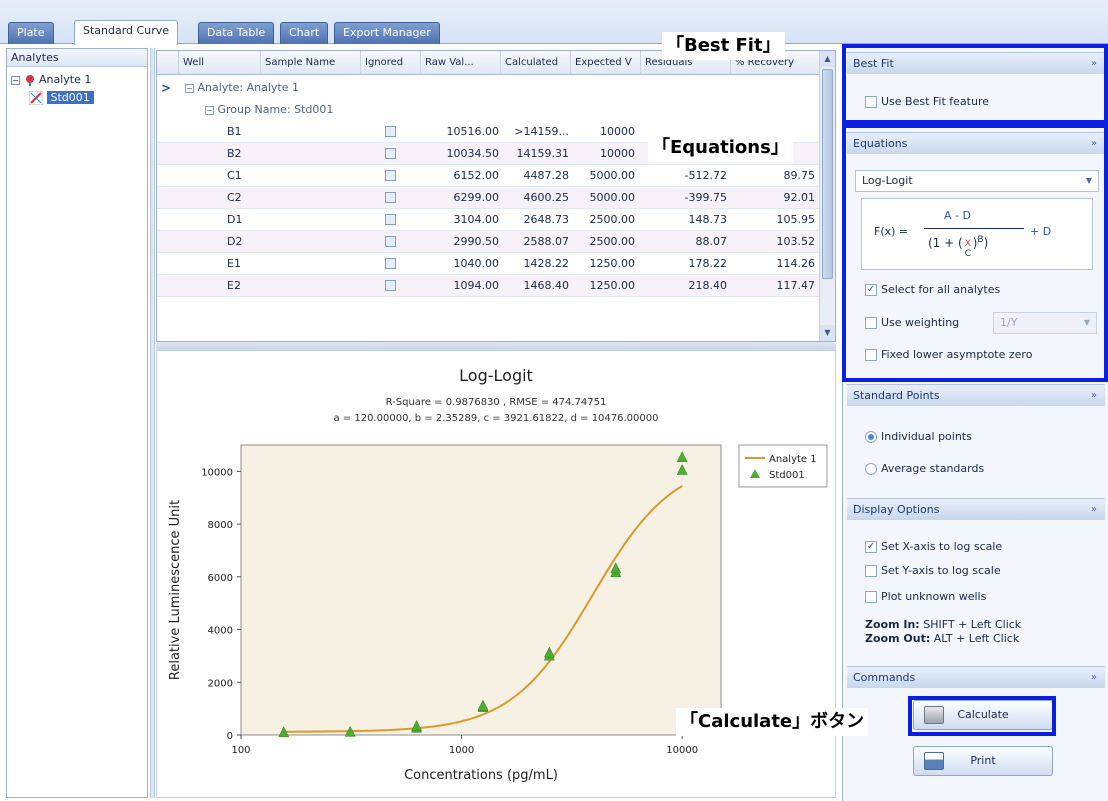 This screenshot has width=1108, height=801. I want to click on analytes-panel: Analytes − Analyte 1 Std001, so click(77, 423).